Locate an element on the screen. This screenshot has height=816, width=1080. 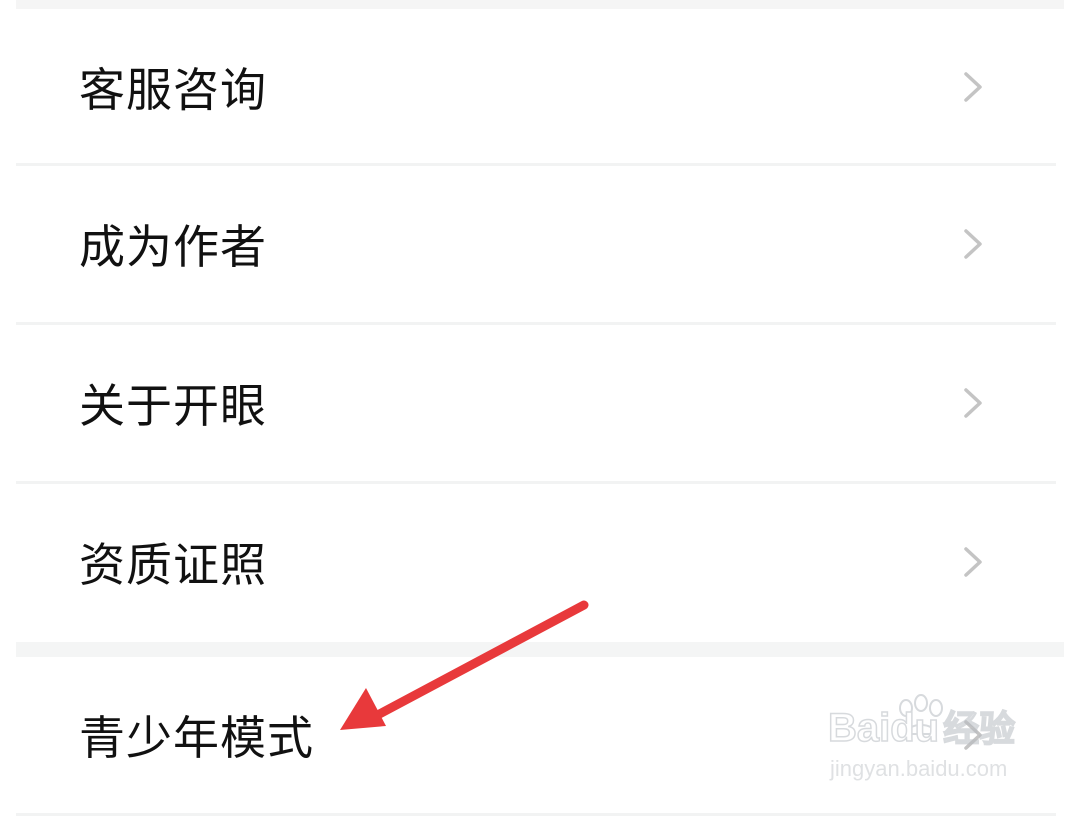
watermark-url: jingyan.baidu.com is located at coordinates (919, 768).